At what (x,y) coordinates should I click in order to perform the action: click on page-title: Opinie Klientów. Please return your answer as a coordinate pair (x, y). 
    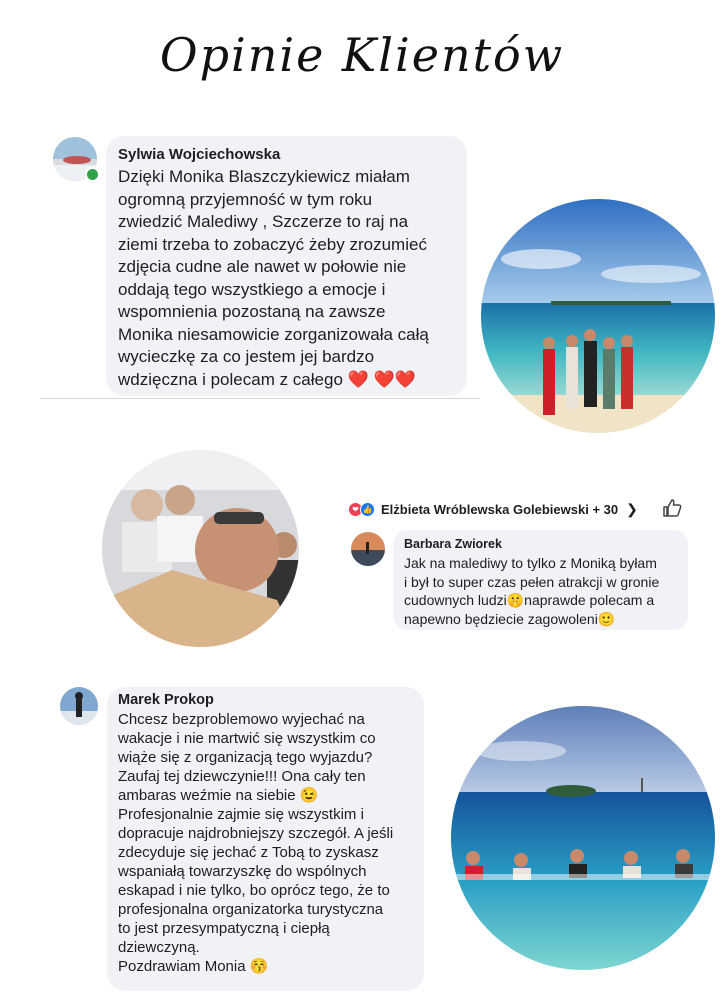
    Looking at the image, I should click on (362, 55).